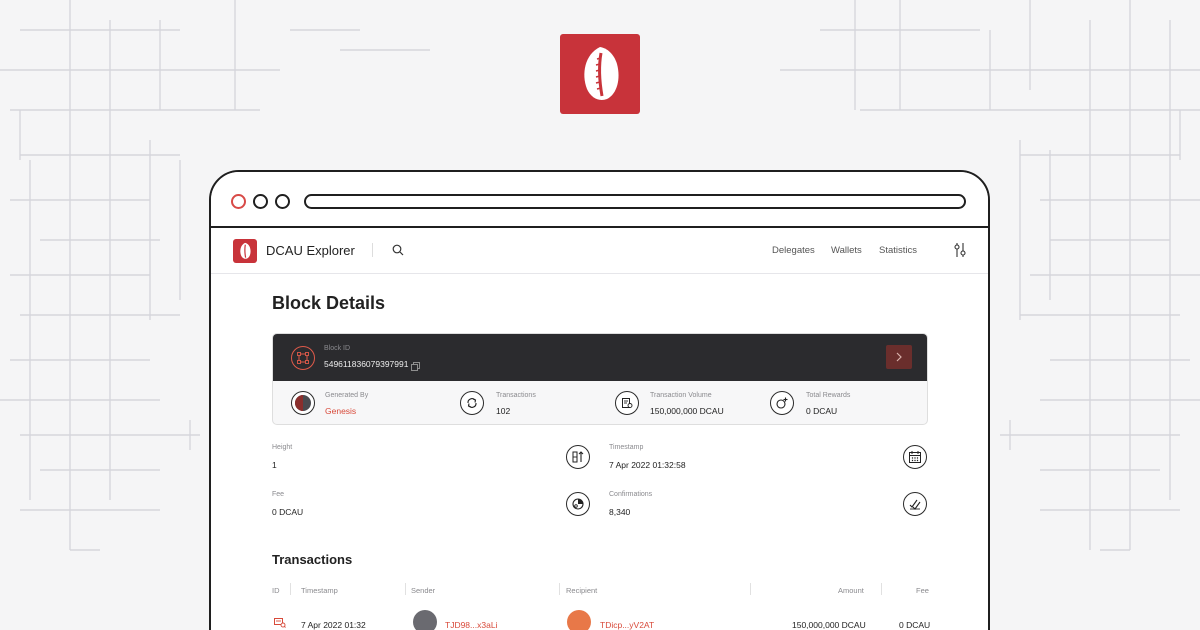 Image resolution: width=1200 pixels, height=630 pixels. What do you see at coordinates (846, 250) in the screenshot?
I see `nav-wallets: Wallets` at bounding box center [846, 250].